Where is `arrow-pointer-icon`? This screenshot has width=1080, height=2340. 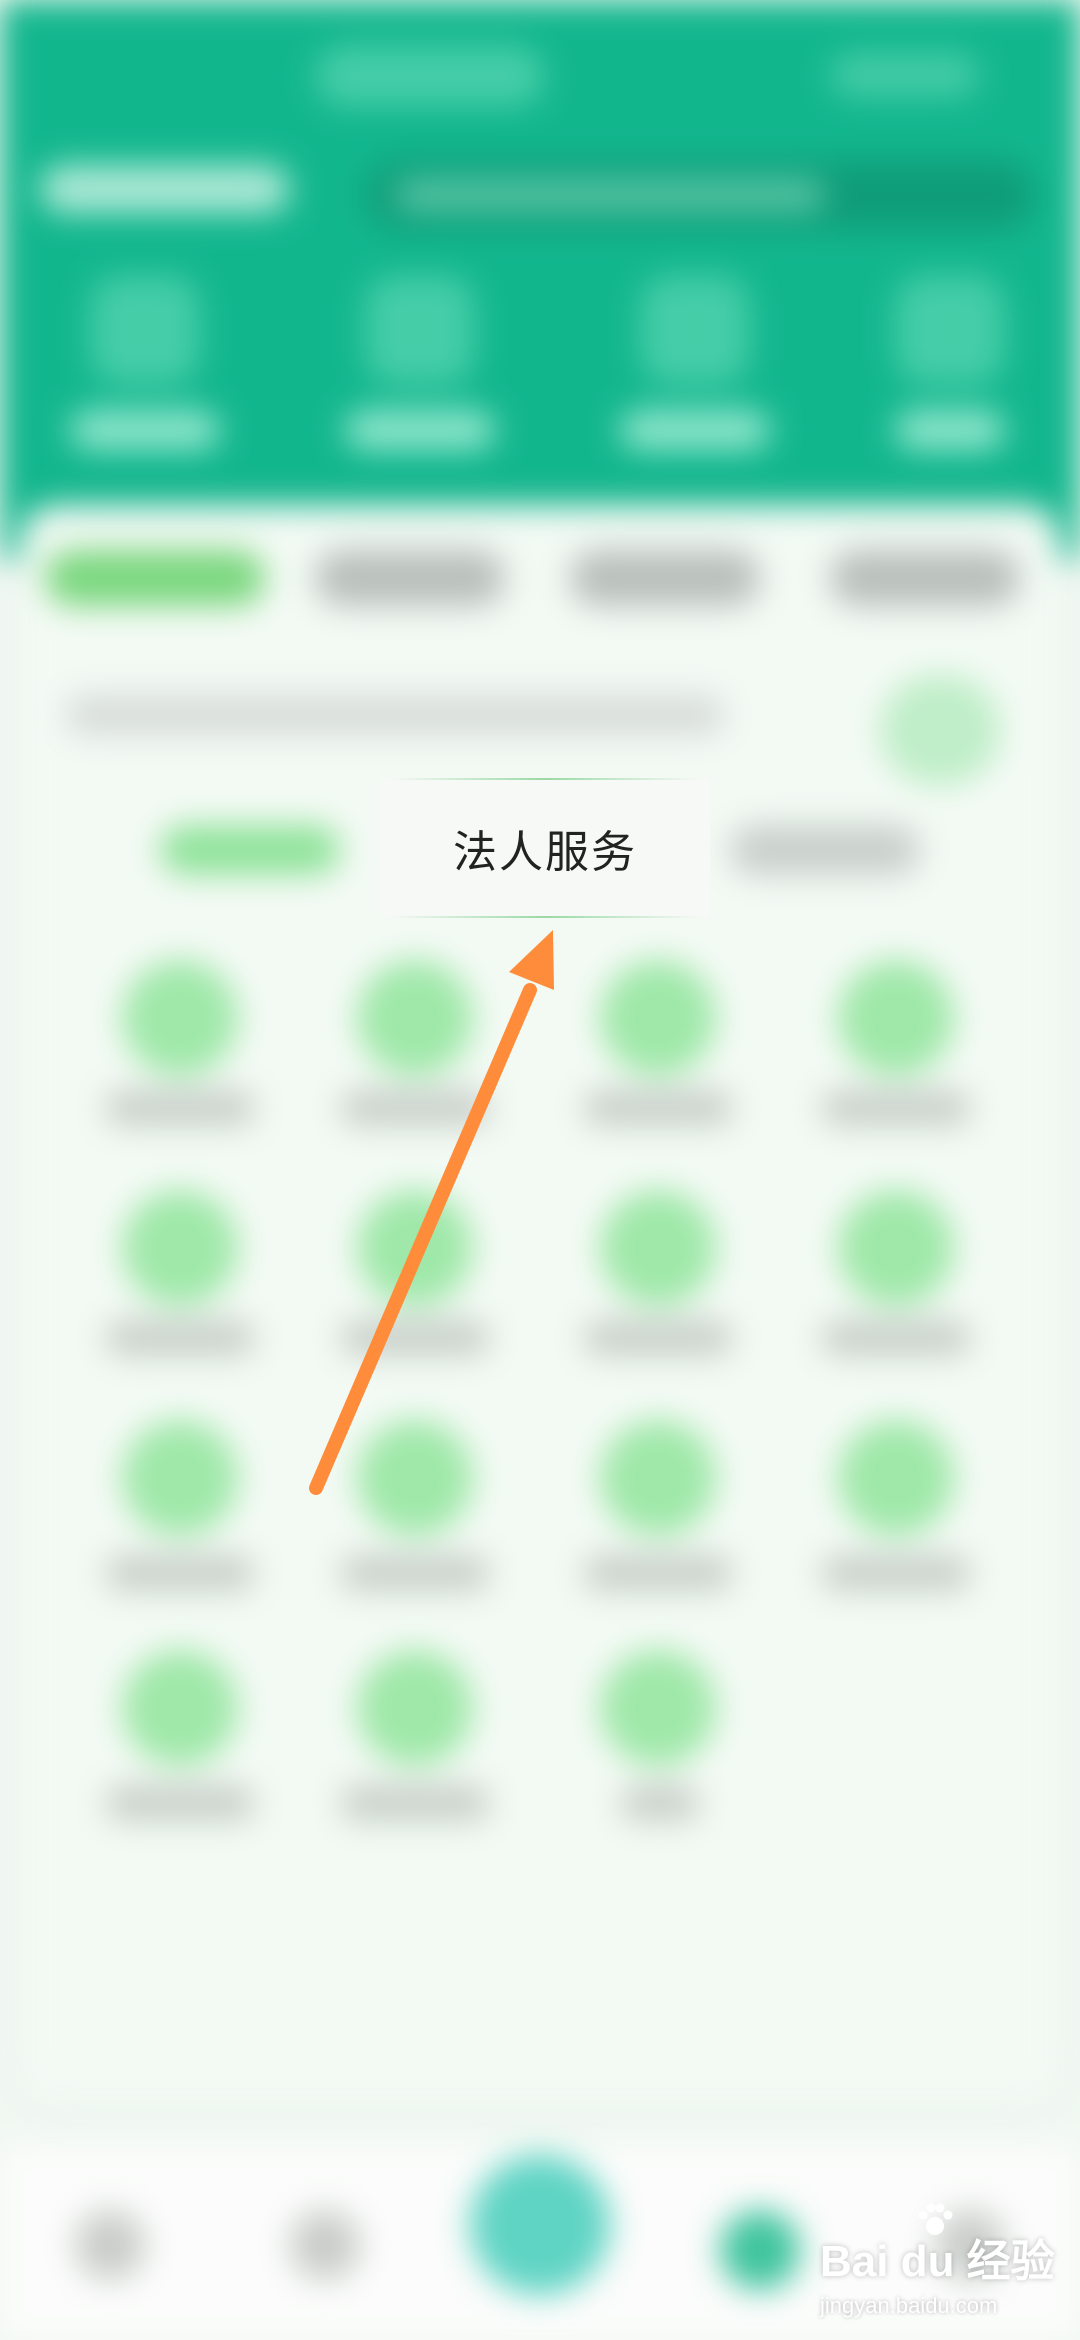
arrow-pointer-icon is located at coordinates (431, 1212).